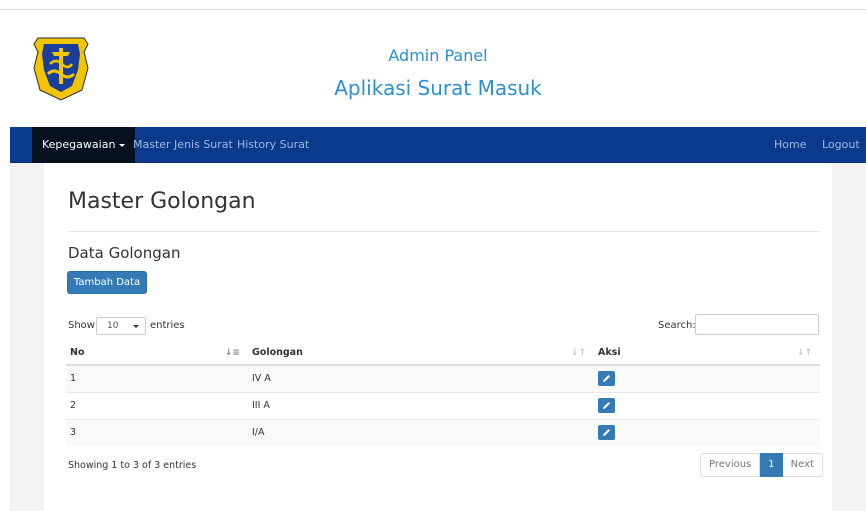 The width and height of the screenshot is (866, 511). Describe the element at coordinates (421, 378) in the screenshot. I see `cell-golongan: IV A` at that location.